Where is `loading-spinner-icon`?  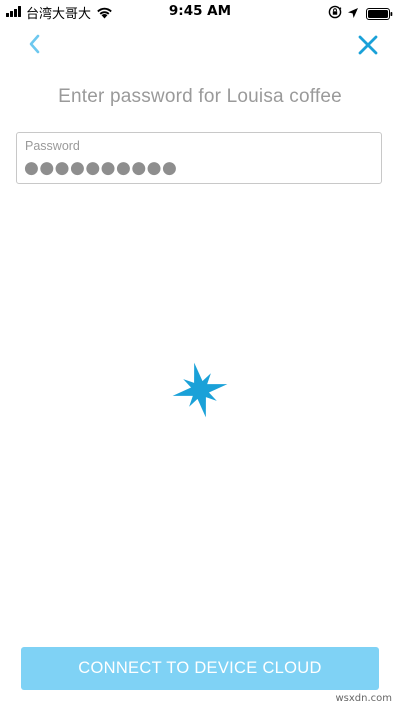 loading-spinner-icon is located at coordinates (200, 390).